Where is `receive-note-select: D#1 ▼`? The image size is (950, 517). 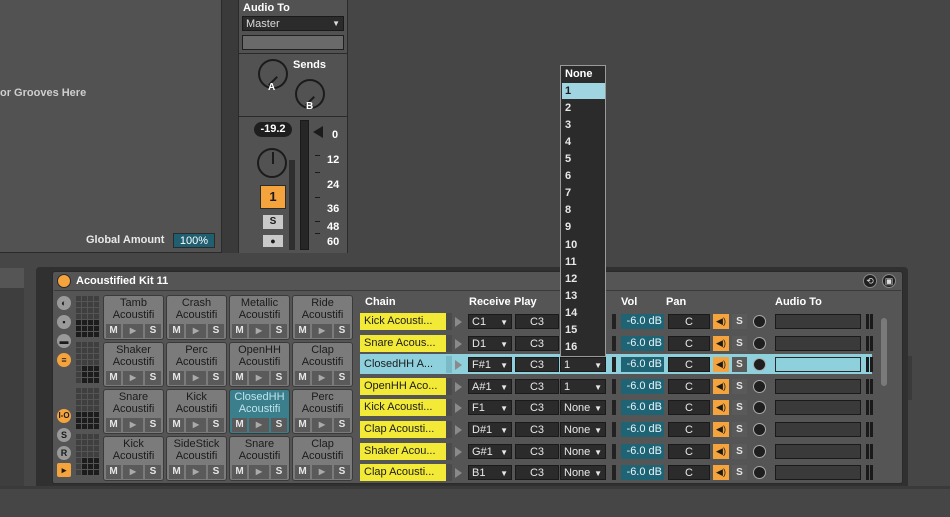 receive-note-select: D#1 ▼ is located at coordinates (490, 429).